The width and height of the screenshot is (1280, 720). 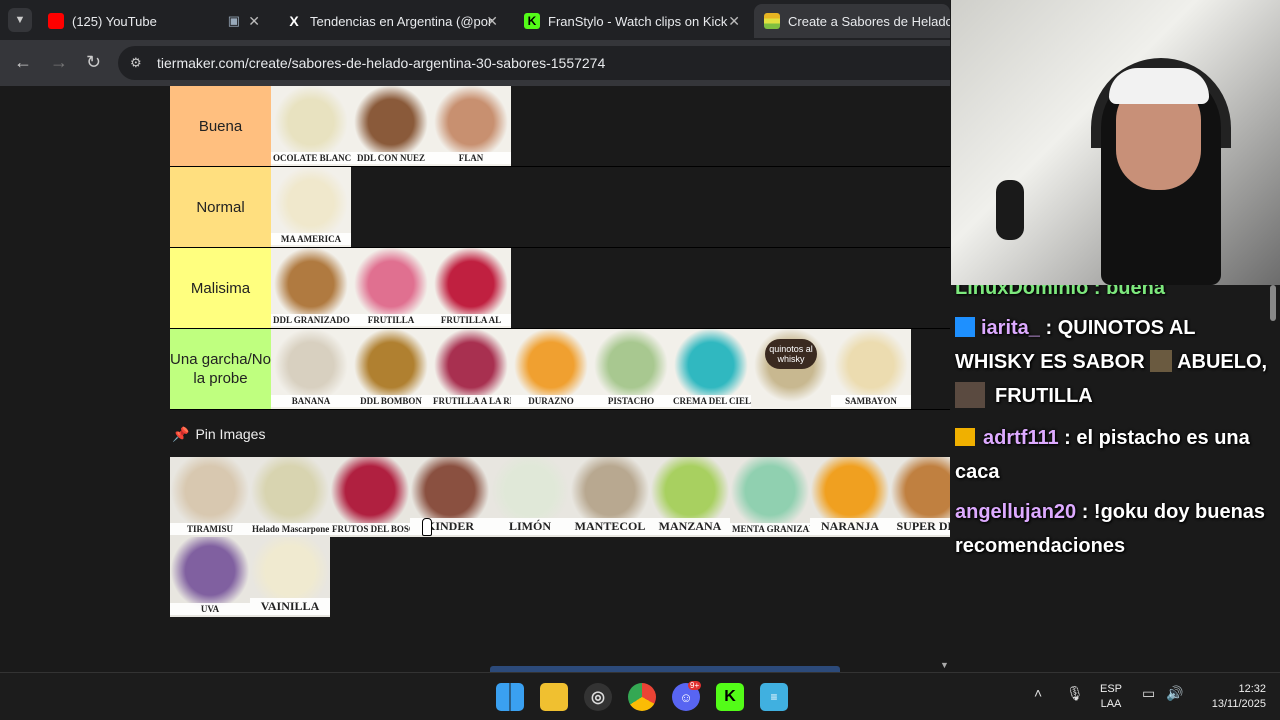 I want to click on tier-item-image: CREMA DEL CIELO, so click(x=711, y=369).